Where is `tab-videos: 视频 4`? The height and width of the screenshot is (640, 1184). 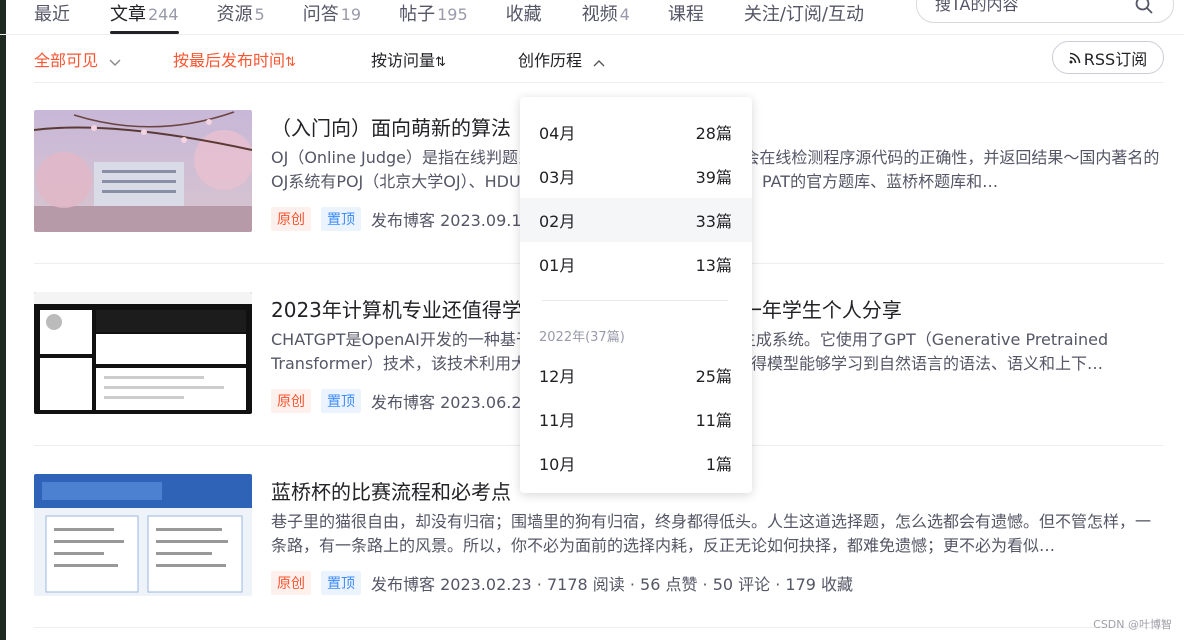 tab-videos: 视频 4 is located at coordinates (606, 13).